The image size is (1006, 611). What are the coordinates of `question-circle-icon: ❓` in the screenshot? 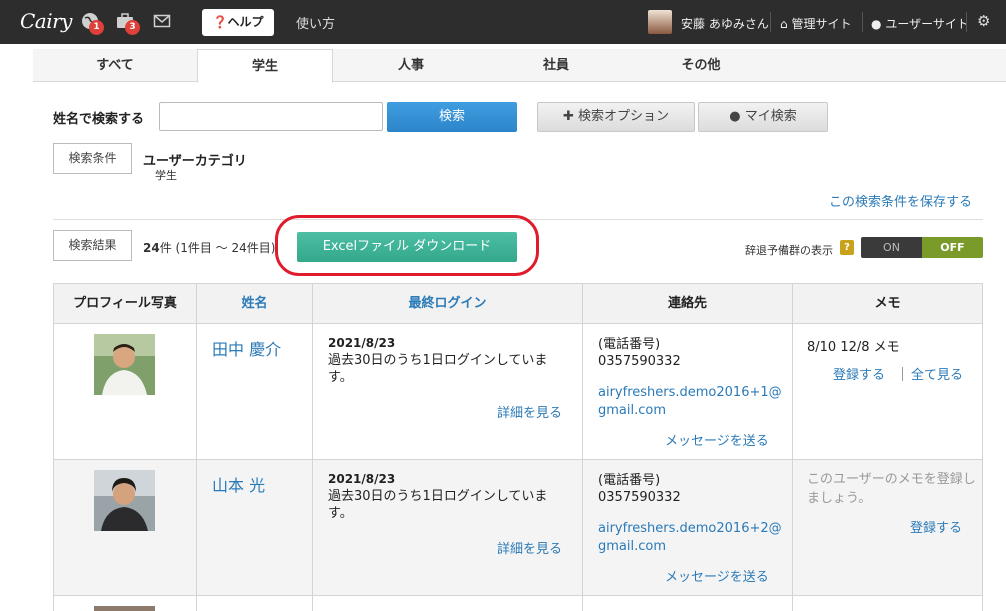 It's located at (220, 22).